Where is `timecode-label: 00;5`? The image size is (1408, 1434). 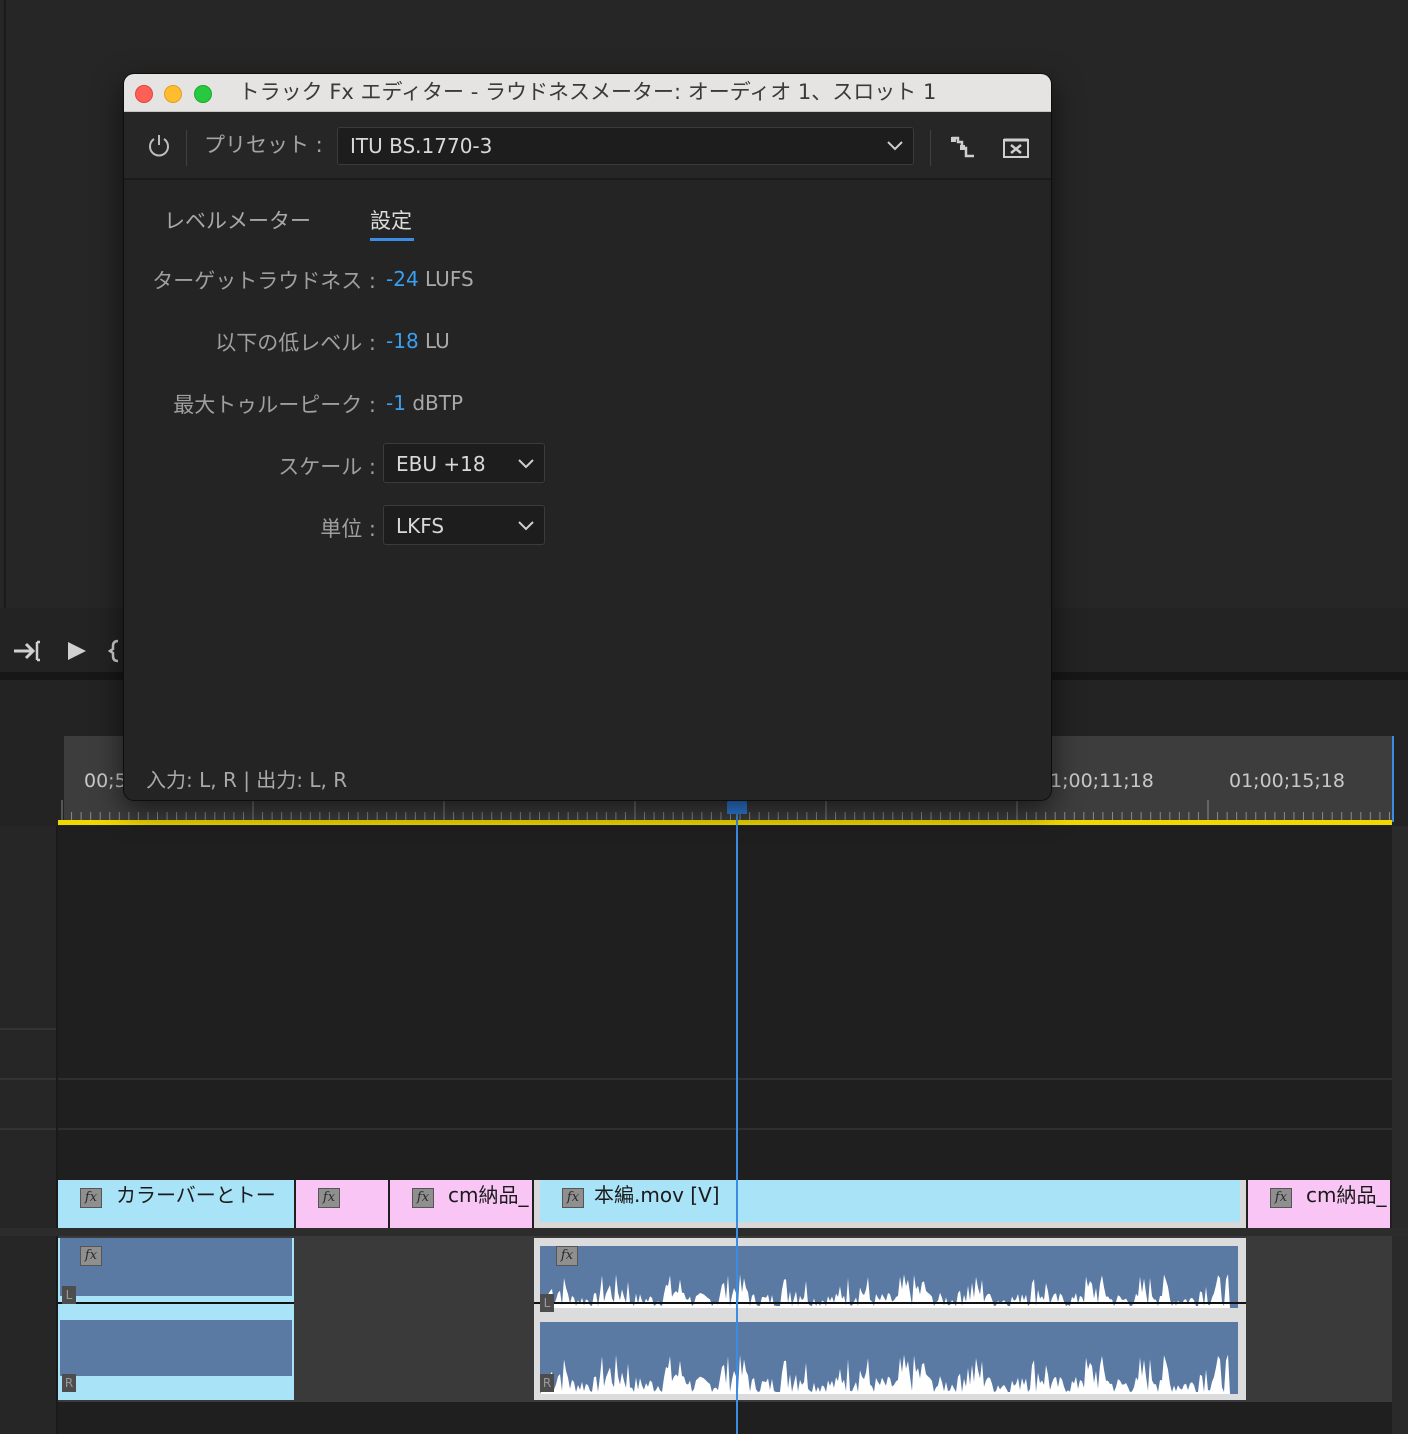
timecode-label: 00;5 is located at coordinates (105, 781).